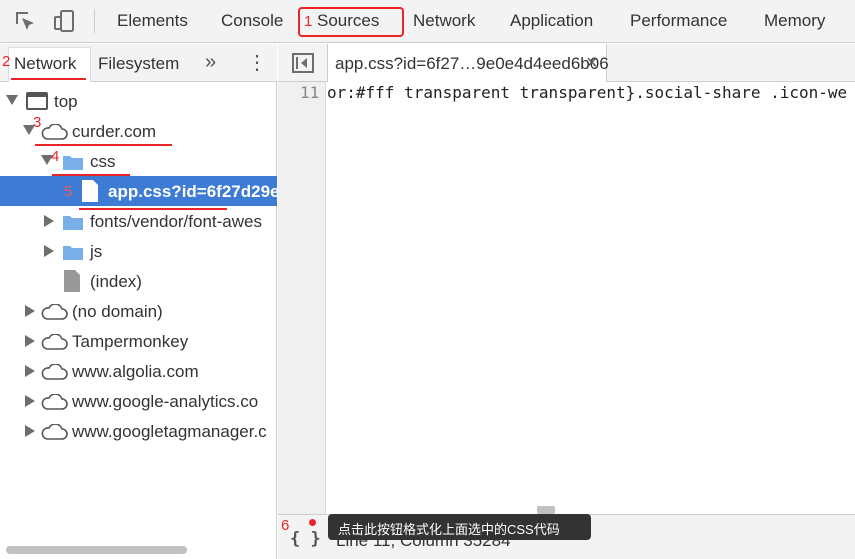 The height and width of the screenshot is (559, 855). I want to click on tree-item-label: fonts/vendor/font-awes, so click(176, 221).